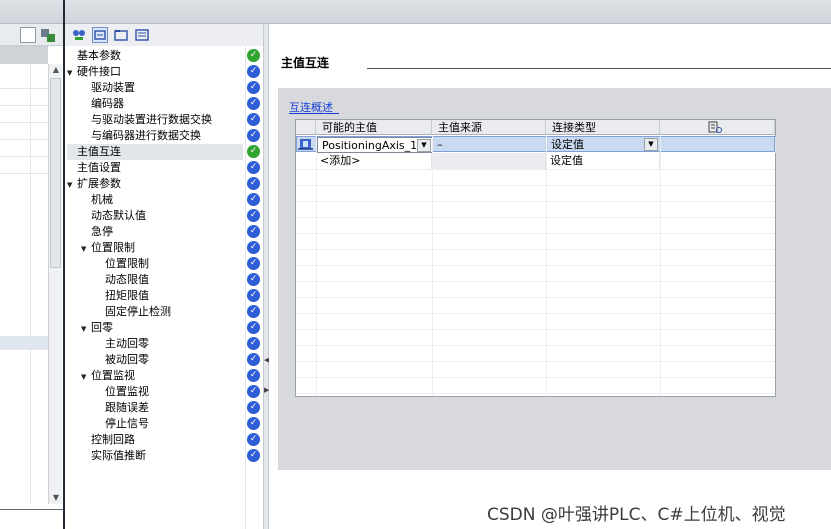 Image resolution: width=831 pixels, height=529 pixels. What do you see at coordinates (113, 87) in the screenshot?
I see `nav-item-label: 驱动装置` at bounding box center [113, 87].